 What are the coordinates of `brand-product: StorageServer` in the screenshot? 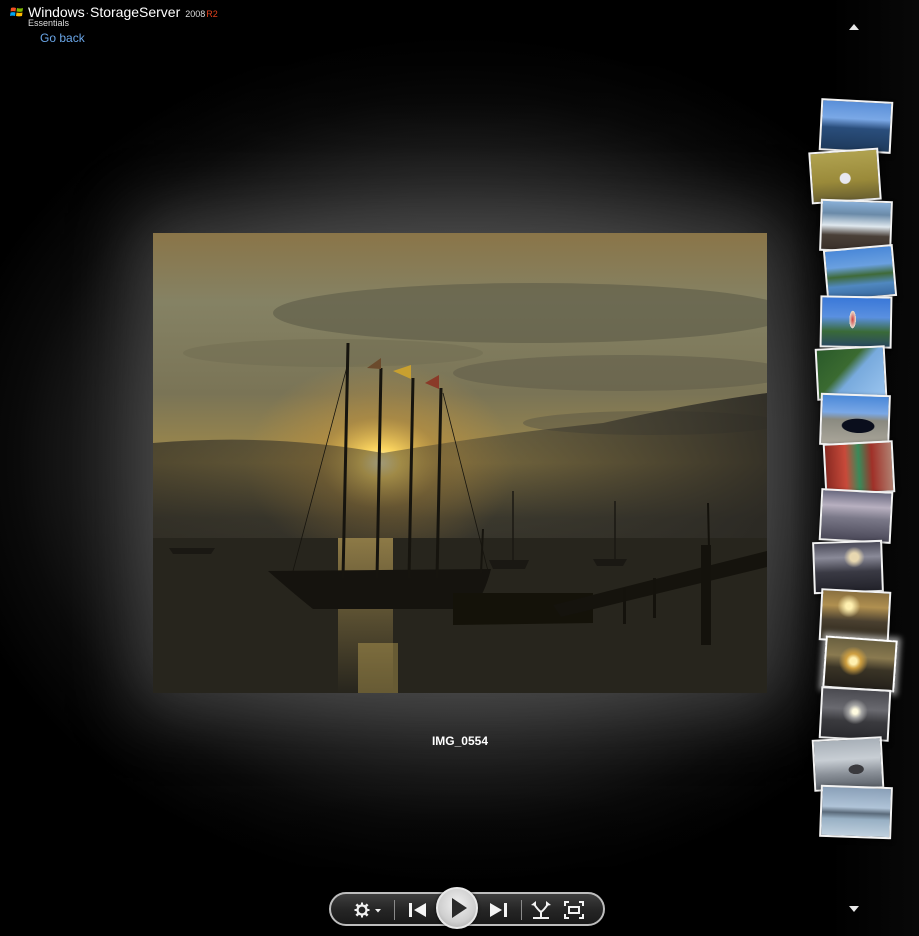 It's located at (135, 12).